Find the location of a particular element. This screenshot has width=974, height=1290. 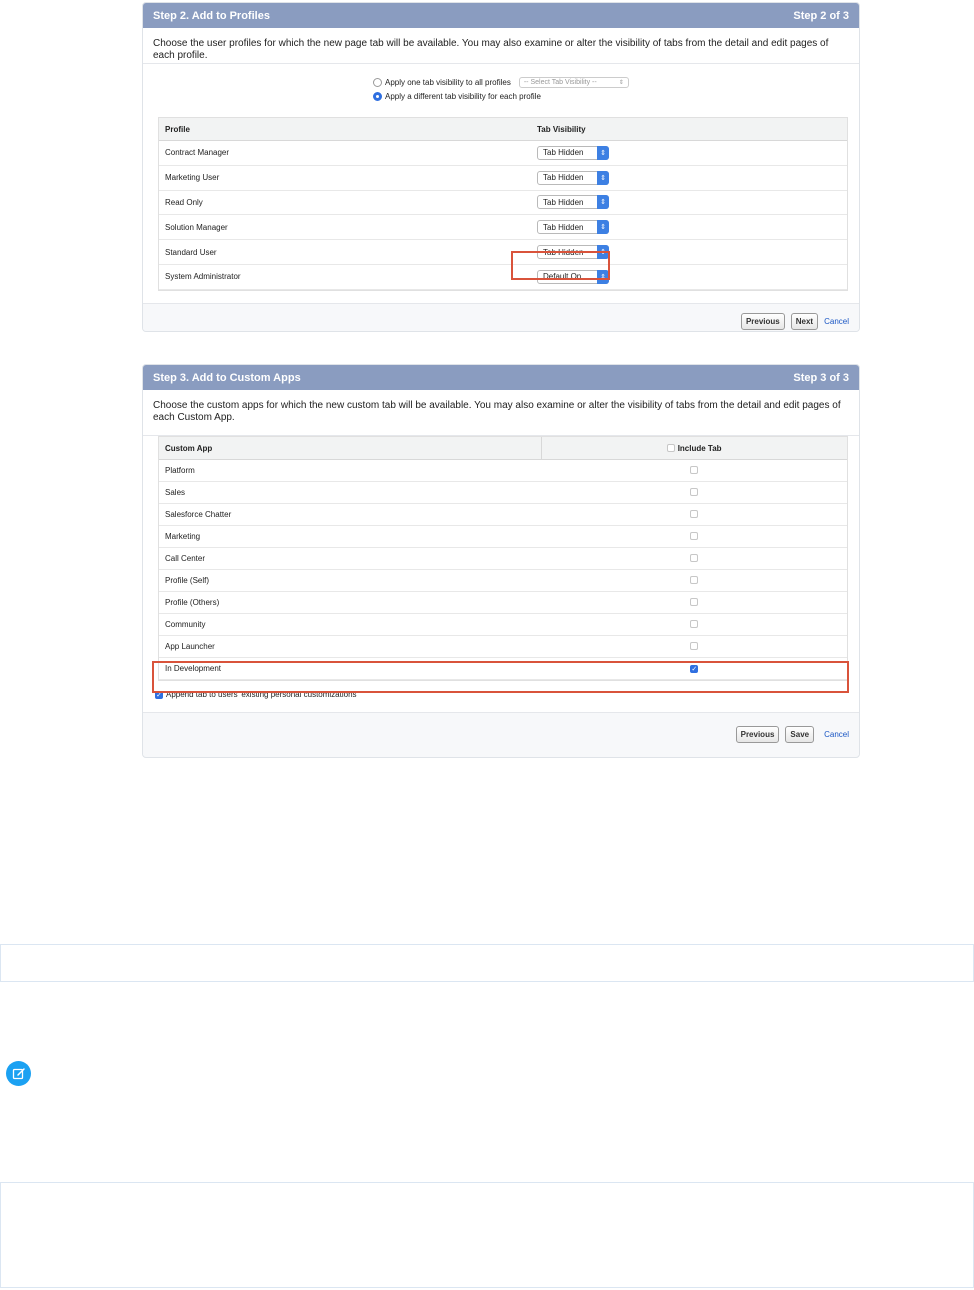

step2-step-label: Step 2 of 3 is located at coordinates (821, 15).